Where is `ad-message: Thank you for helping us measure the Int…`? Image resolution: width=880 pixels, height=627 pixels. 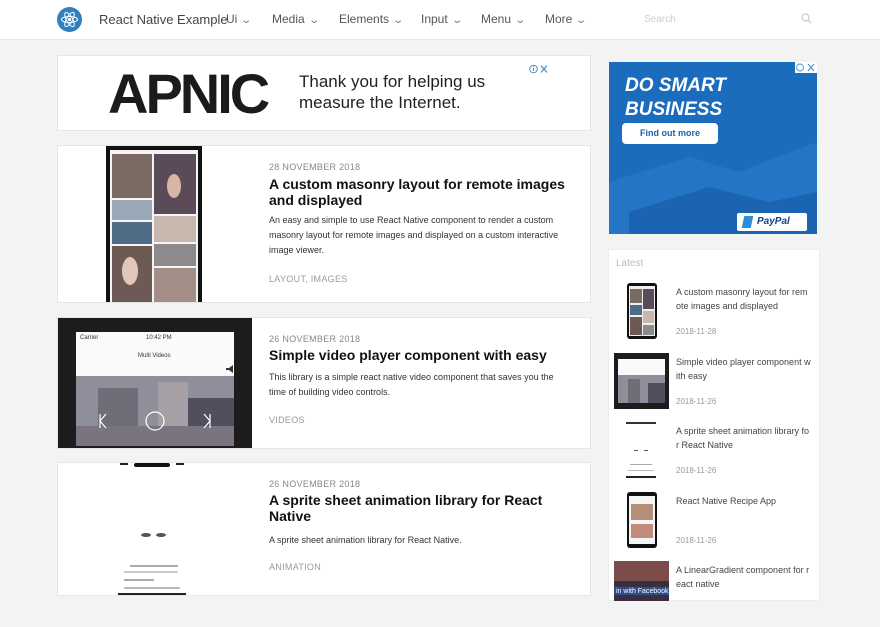
ad-message: Thank you for helping us measure the Int… is located at coordinates (392, 92).